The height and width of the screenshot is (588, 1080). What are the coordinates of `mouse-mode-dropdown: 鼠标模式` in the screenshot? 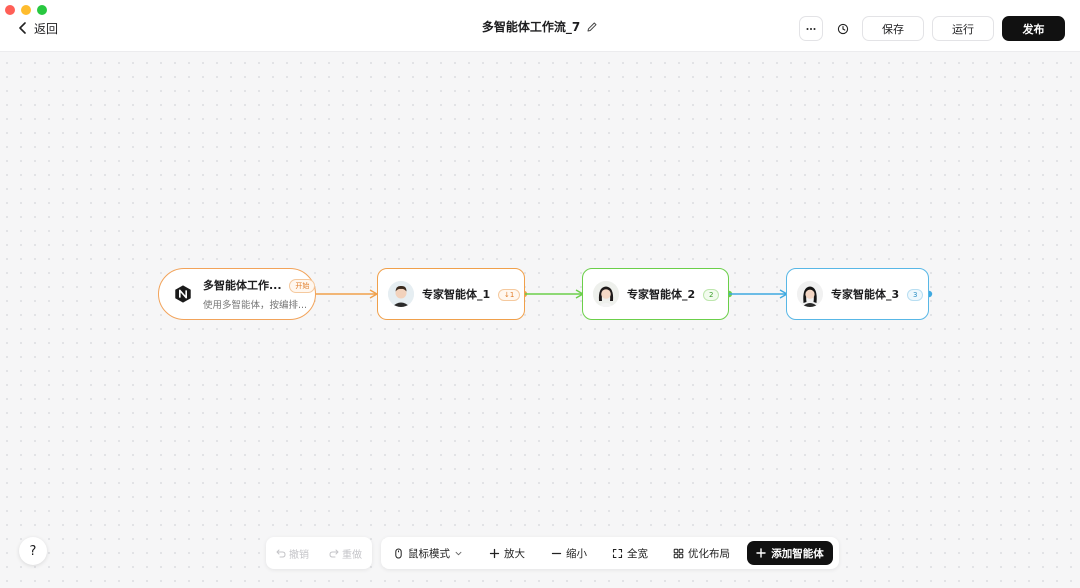 It's located at (428, 553).